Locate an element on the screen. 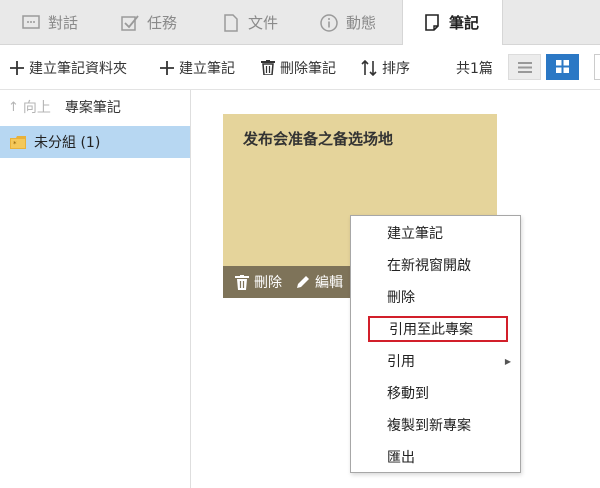 The image size is (600, 488). list-icon is located at coordinates (524, 67).